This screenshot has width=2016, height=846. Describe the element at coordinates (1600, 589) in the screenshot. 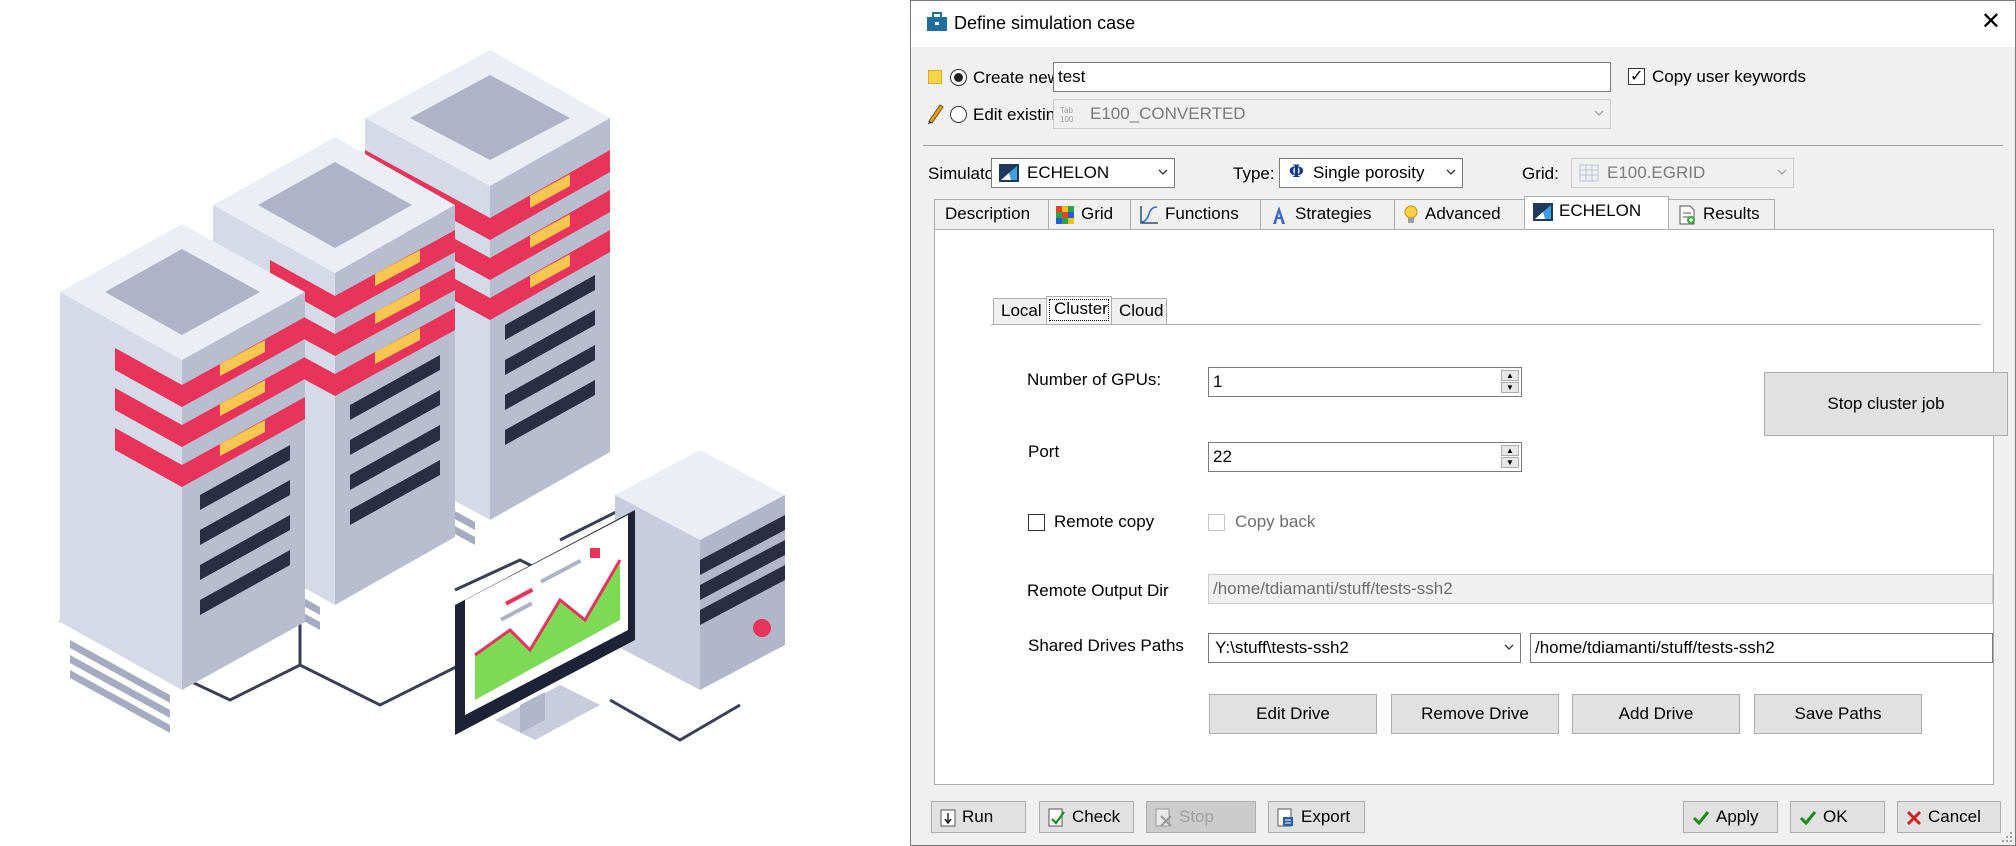

I see `output-dir-input: /home/tdiamanti/stuff/tests-ssh2` at that location.